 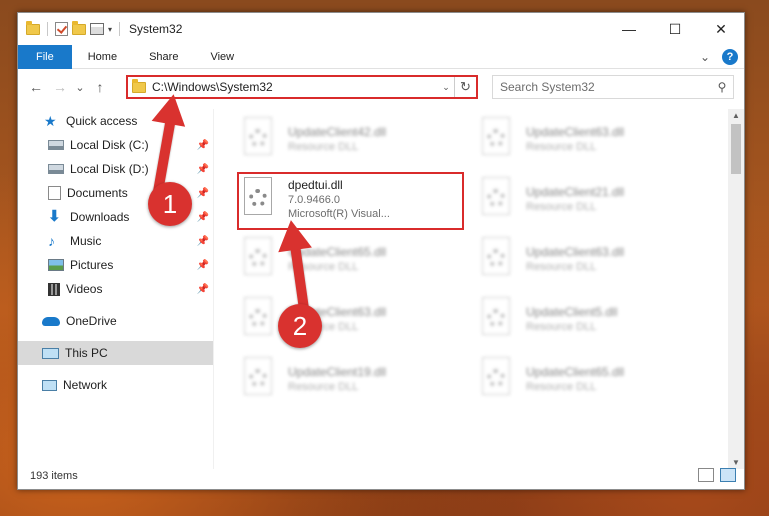 What do you see at coordinates (45, 56) in the screenshot?
I see `tab-file: File` at bounding box center [45, 56].